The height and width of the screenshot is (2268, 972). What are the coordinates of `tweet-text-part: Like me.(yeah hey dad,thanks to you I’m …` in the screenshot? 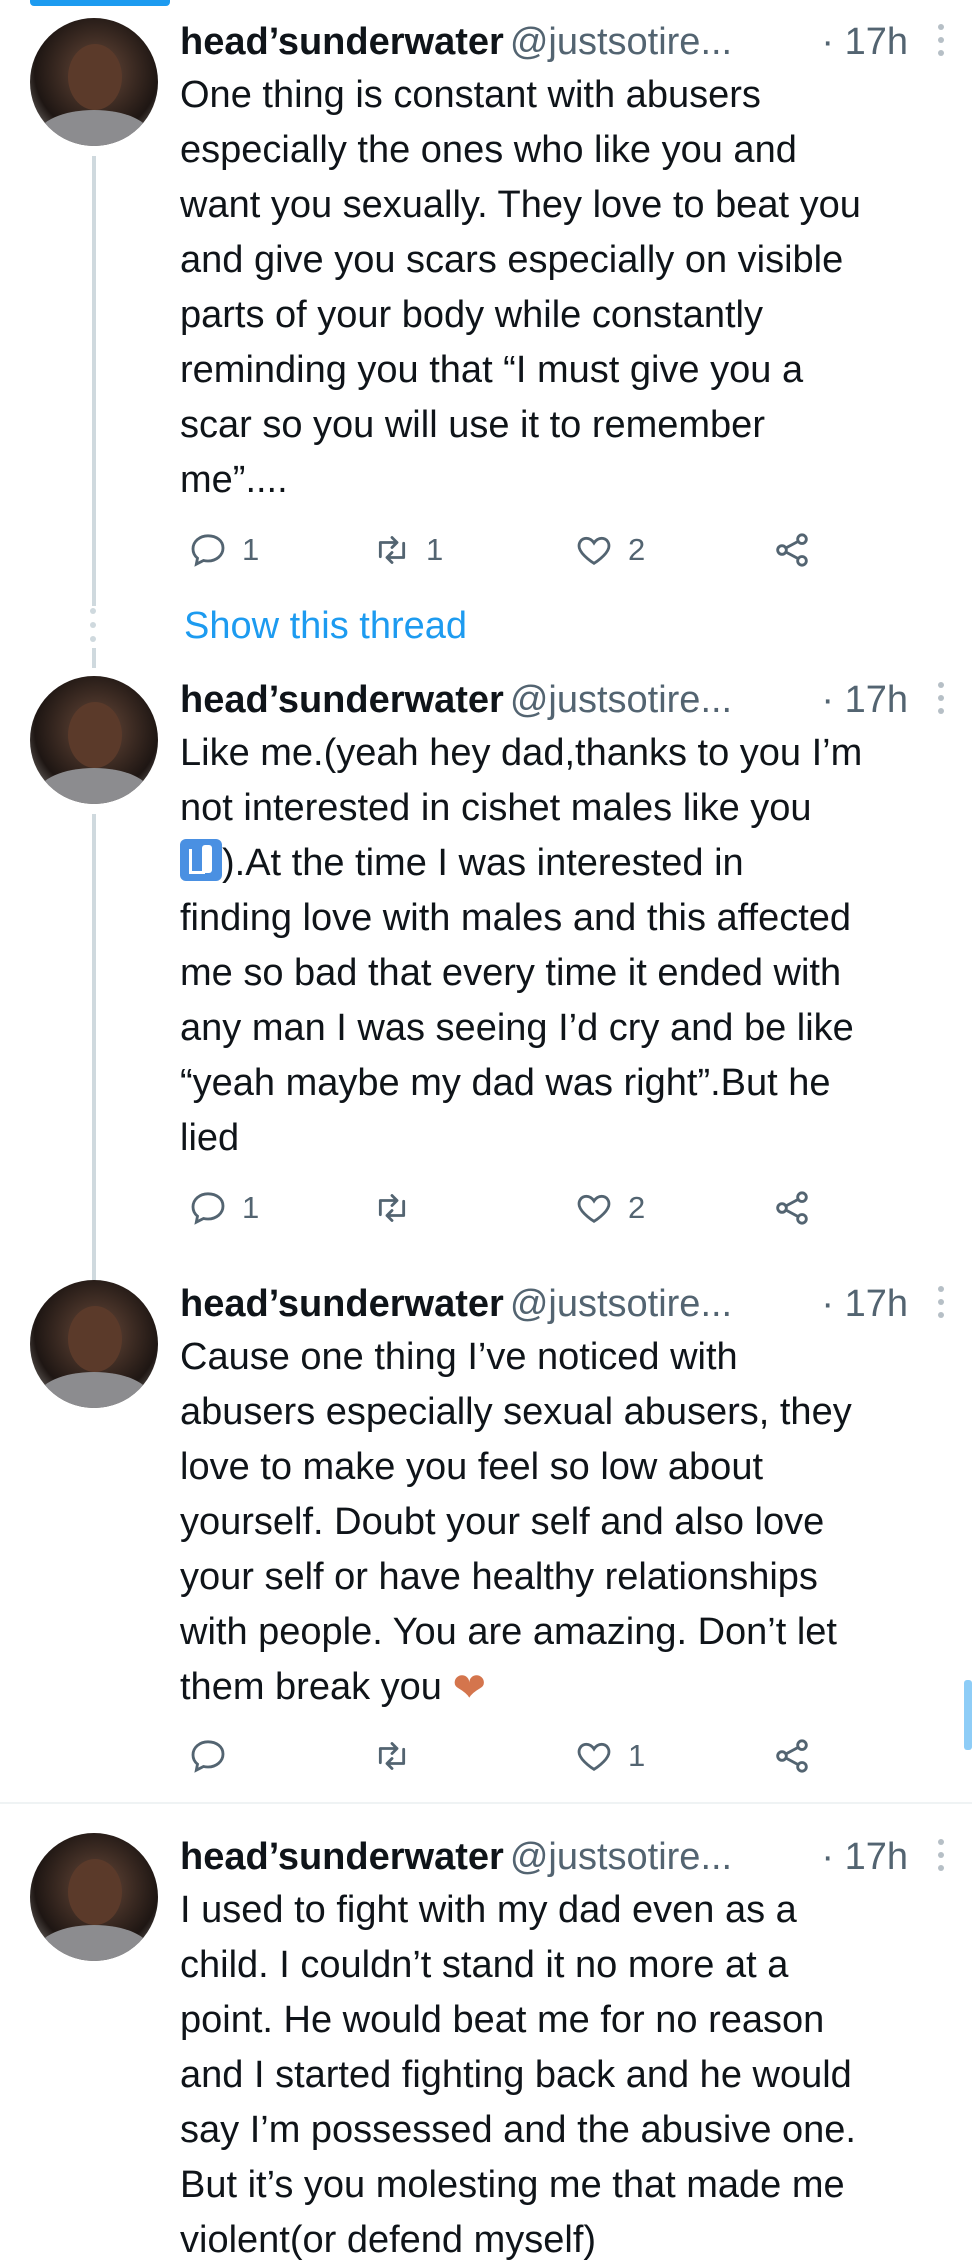 It's located at (521, 780).